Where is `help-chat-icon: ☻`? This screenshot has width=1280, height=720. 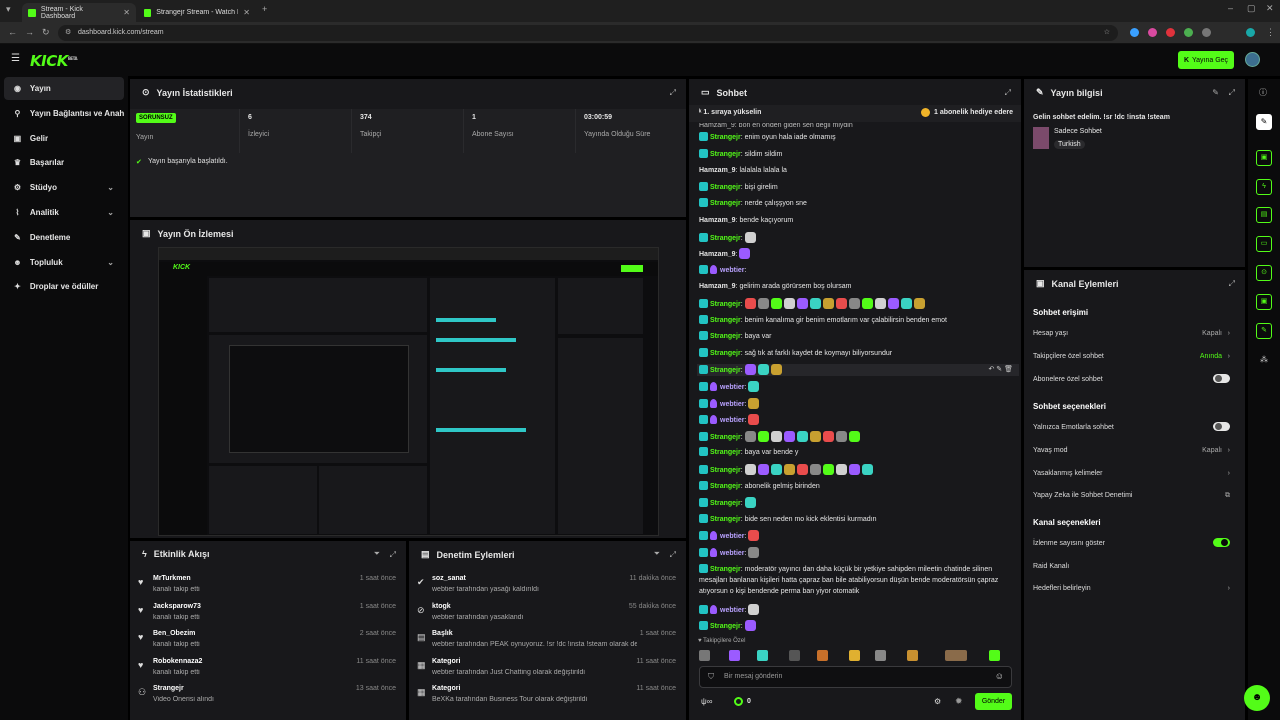 help-chat-icon: ☻ is located at coordinates (1257, 698).